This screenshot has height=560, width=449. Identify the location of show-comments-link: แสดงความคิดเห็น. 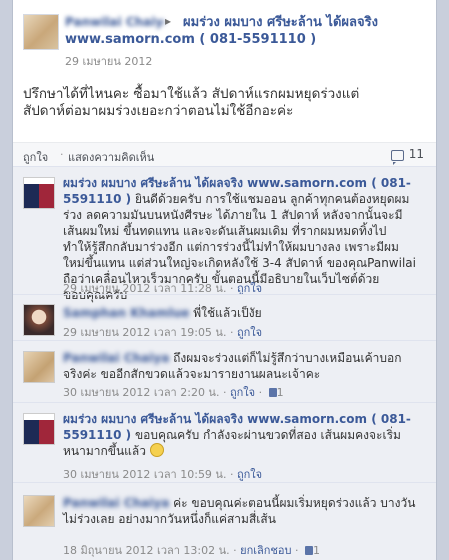
(111, 157).